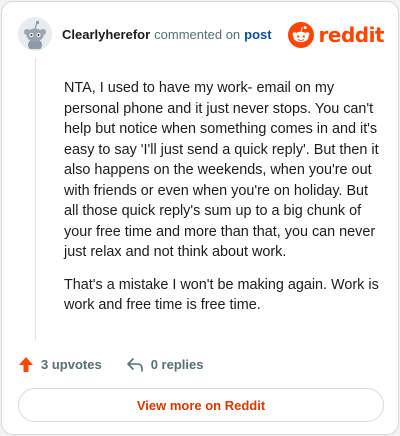 This screenshot has height=436, width=400. I want to click on comment-action-text: commented on, so click(197, 34).